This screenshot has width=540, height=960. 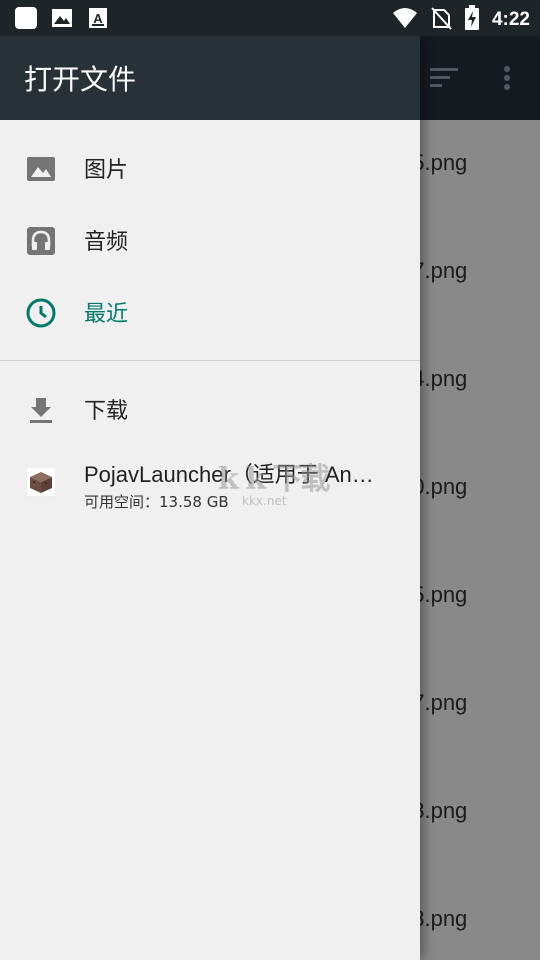 I want to click on image-notification-icon, so click(x=62, y=20).